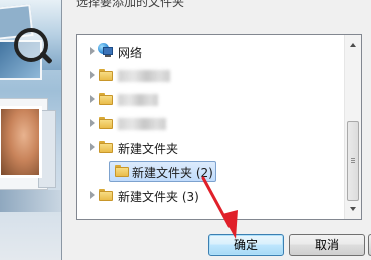  I want to click on cancel-button: 取消, so click(327, 245).